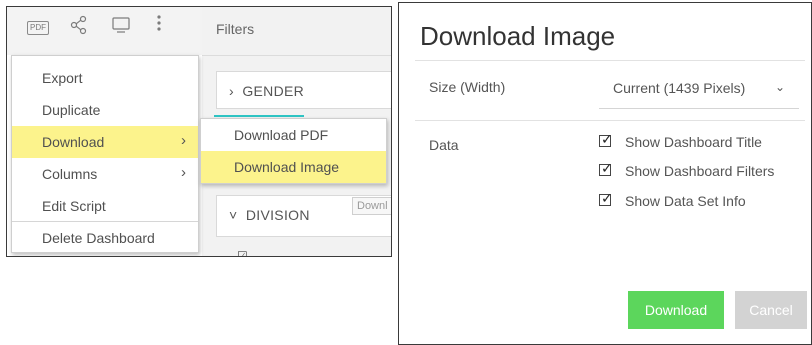 The width and height of the screenshot is (812, 345). What do you see at coordinates (105, 238) in the screenshot?
I see `menu-item-delete-dashboard: Delete Dashboard` at bounding box center [105, 238].